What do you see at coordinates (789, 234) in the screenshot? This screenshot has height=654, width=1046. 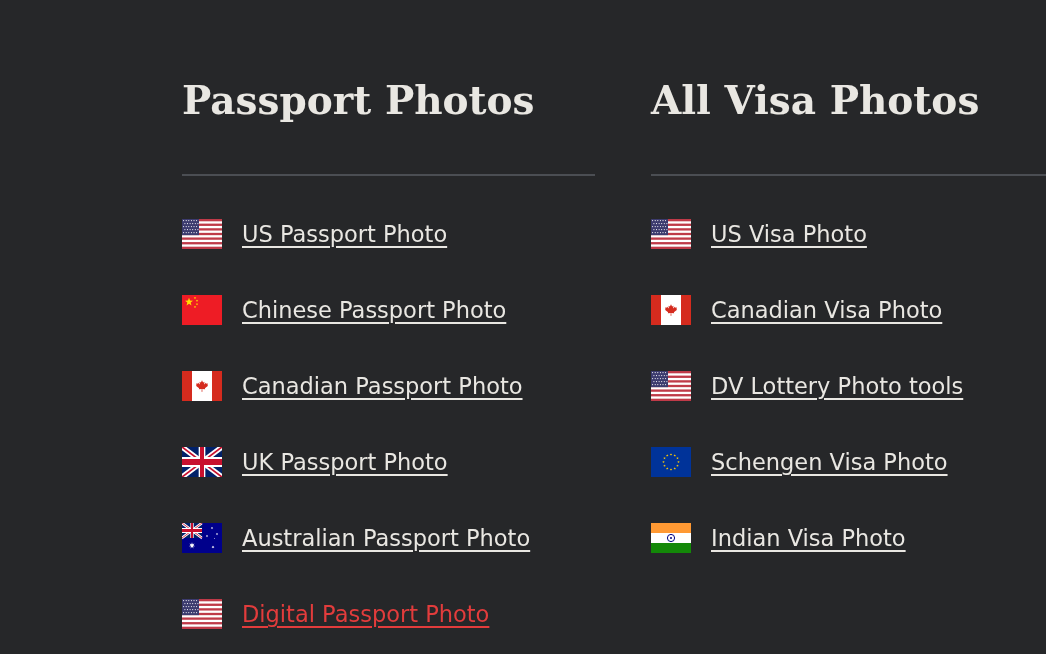 I see `page-link: US Visa Photo` at bounding box center [789, 234].